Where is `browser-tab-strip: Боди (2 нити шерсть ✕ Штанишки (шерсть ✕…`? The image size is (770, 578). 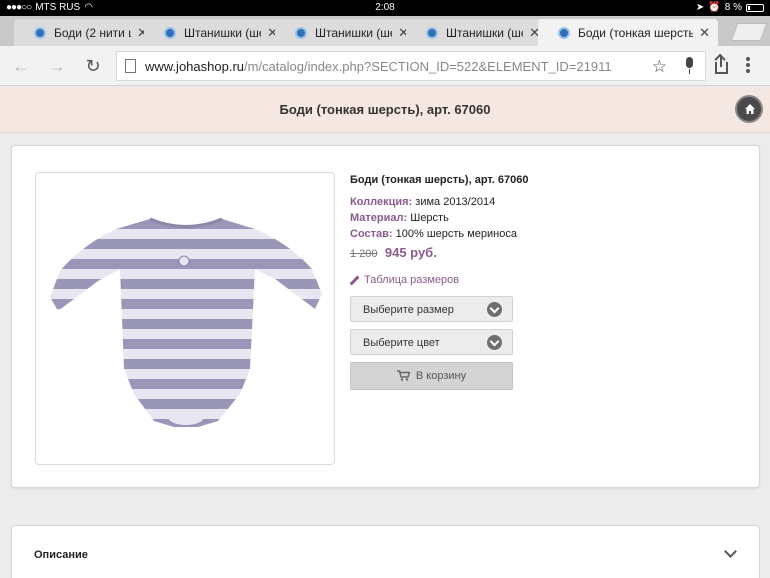 browser-tab-strip: Боди (2 нити шерсть ✕ Штанишки (шерсть ✕… is located at coordinates (385, 31).